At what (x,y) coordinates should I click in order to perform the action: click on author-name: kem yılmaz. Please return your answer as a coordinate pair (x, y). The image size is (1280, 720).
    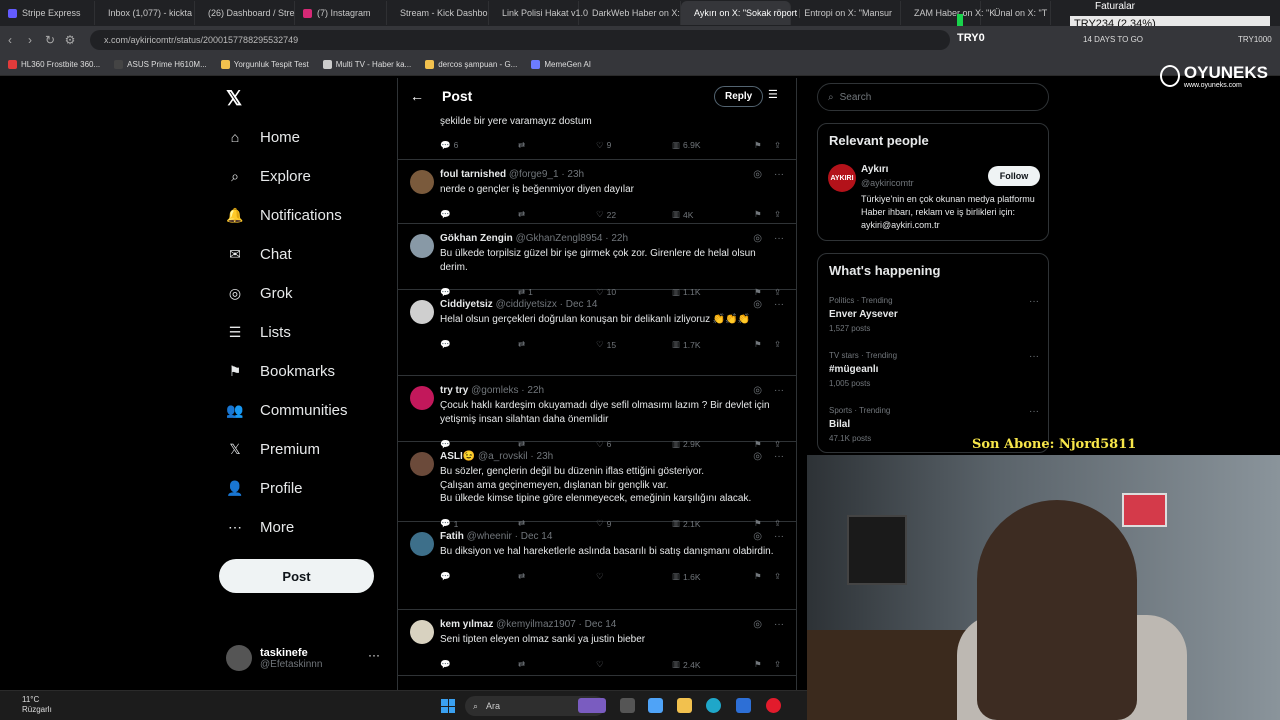
    Looking at the image, I should click on (466, 624).